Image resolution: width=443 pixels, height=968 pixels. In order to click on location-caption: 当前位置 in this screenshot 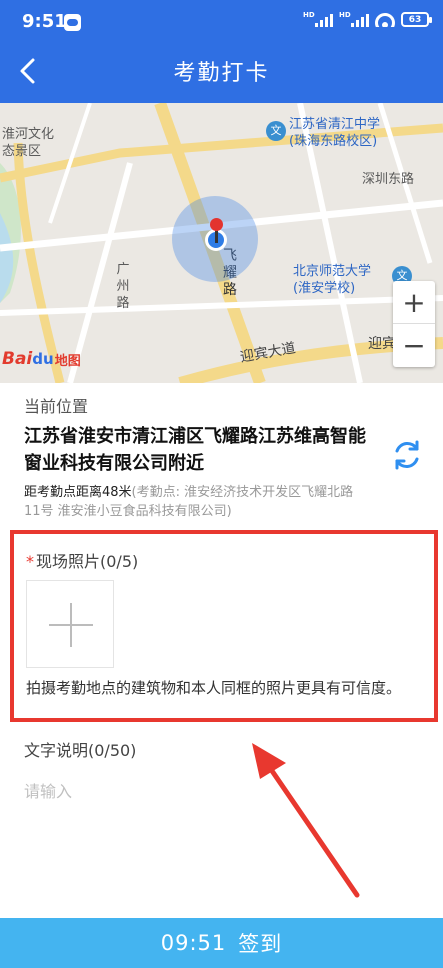, I will do `click(56, 406)`.